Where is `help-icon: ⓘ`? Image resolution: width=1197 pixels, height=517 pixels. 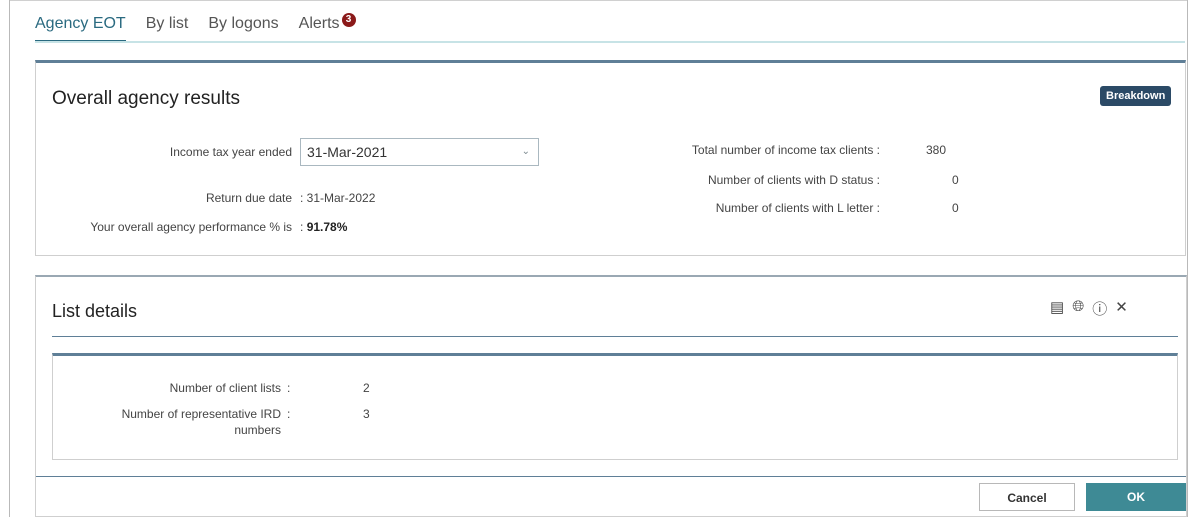 help-icon: ⓘ is located at coordinates (1099, 308).